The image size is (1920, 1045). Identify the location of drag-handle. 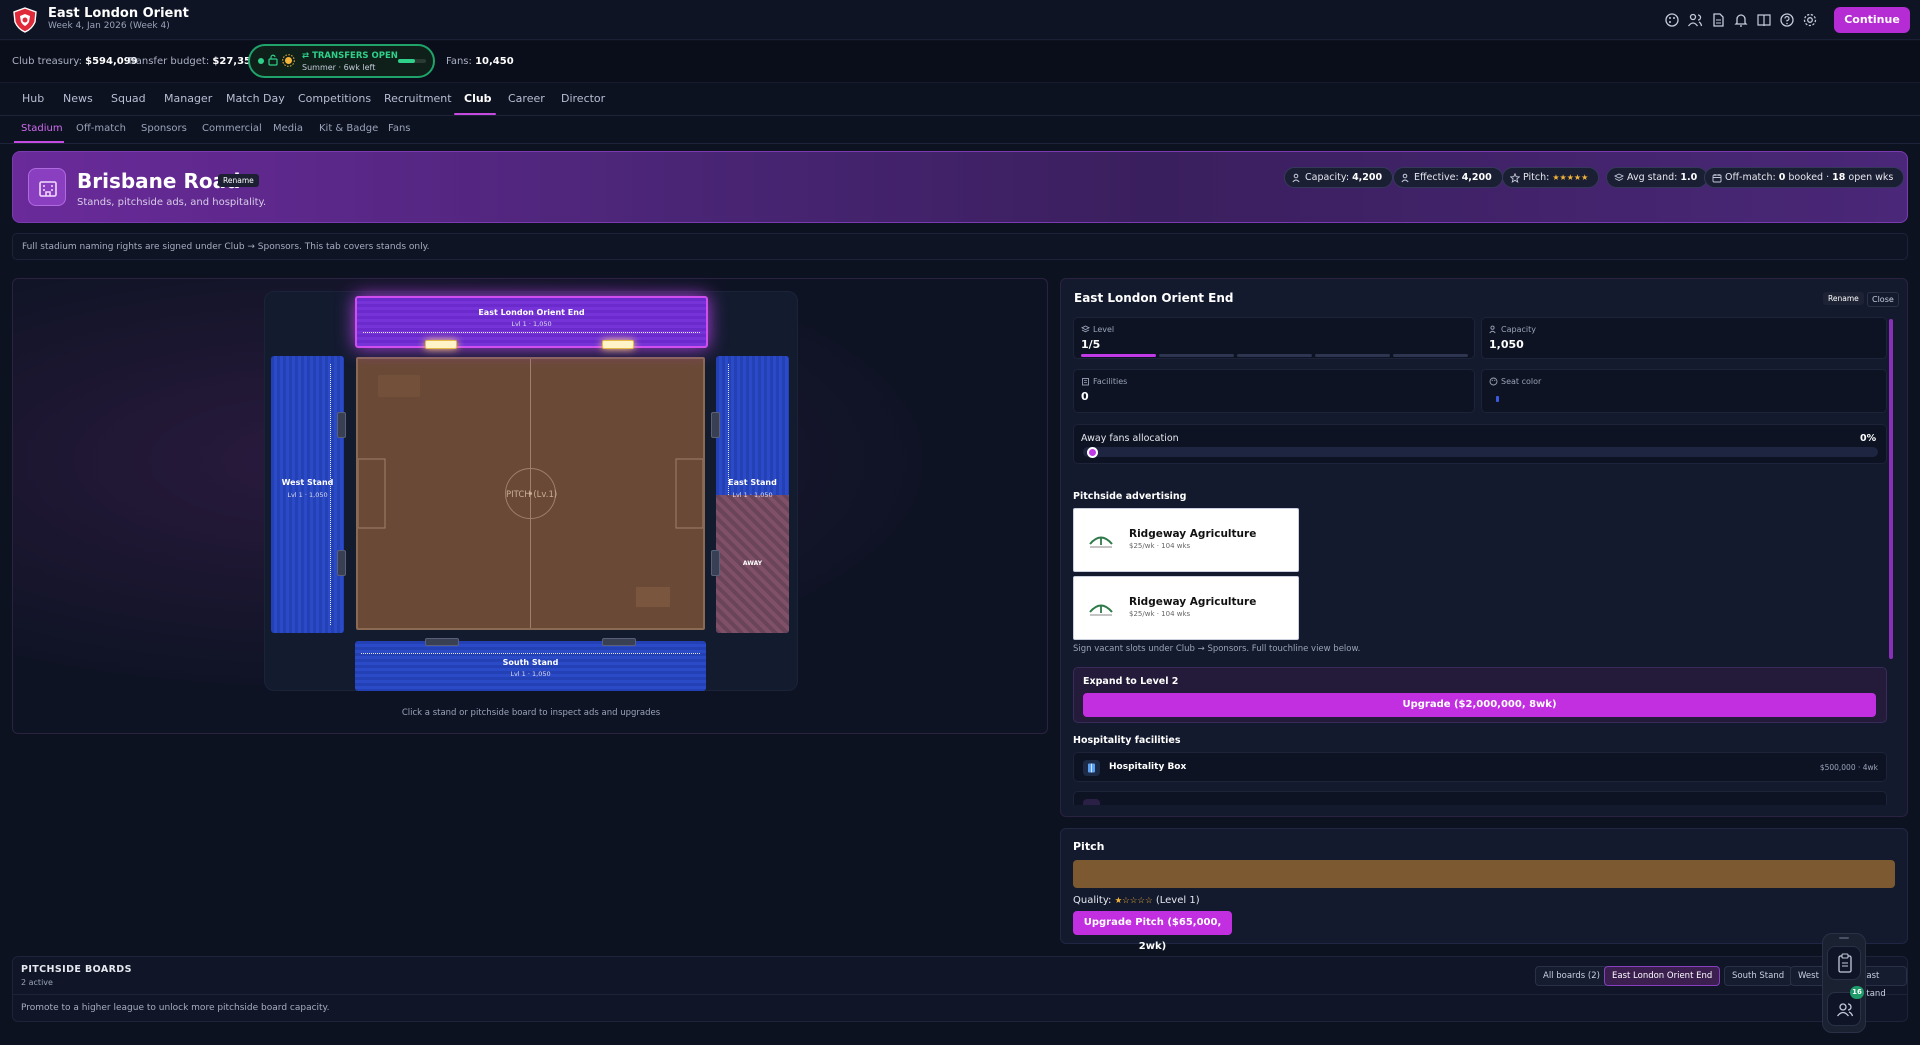
(1844, 938).